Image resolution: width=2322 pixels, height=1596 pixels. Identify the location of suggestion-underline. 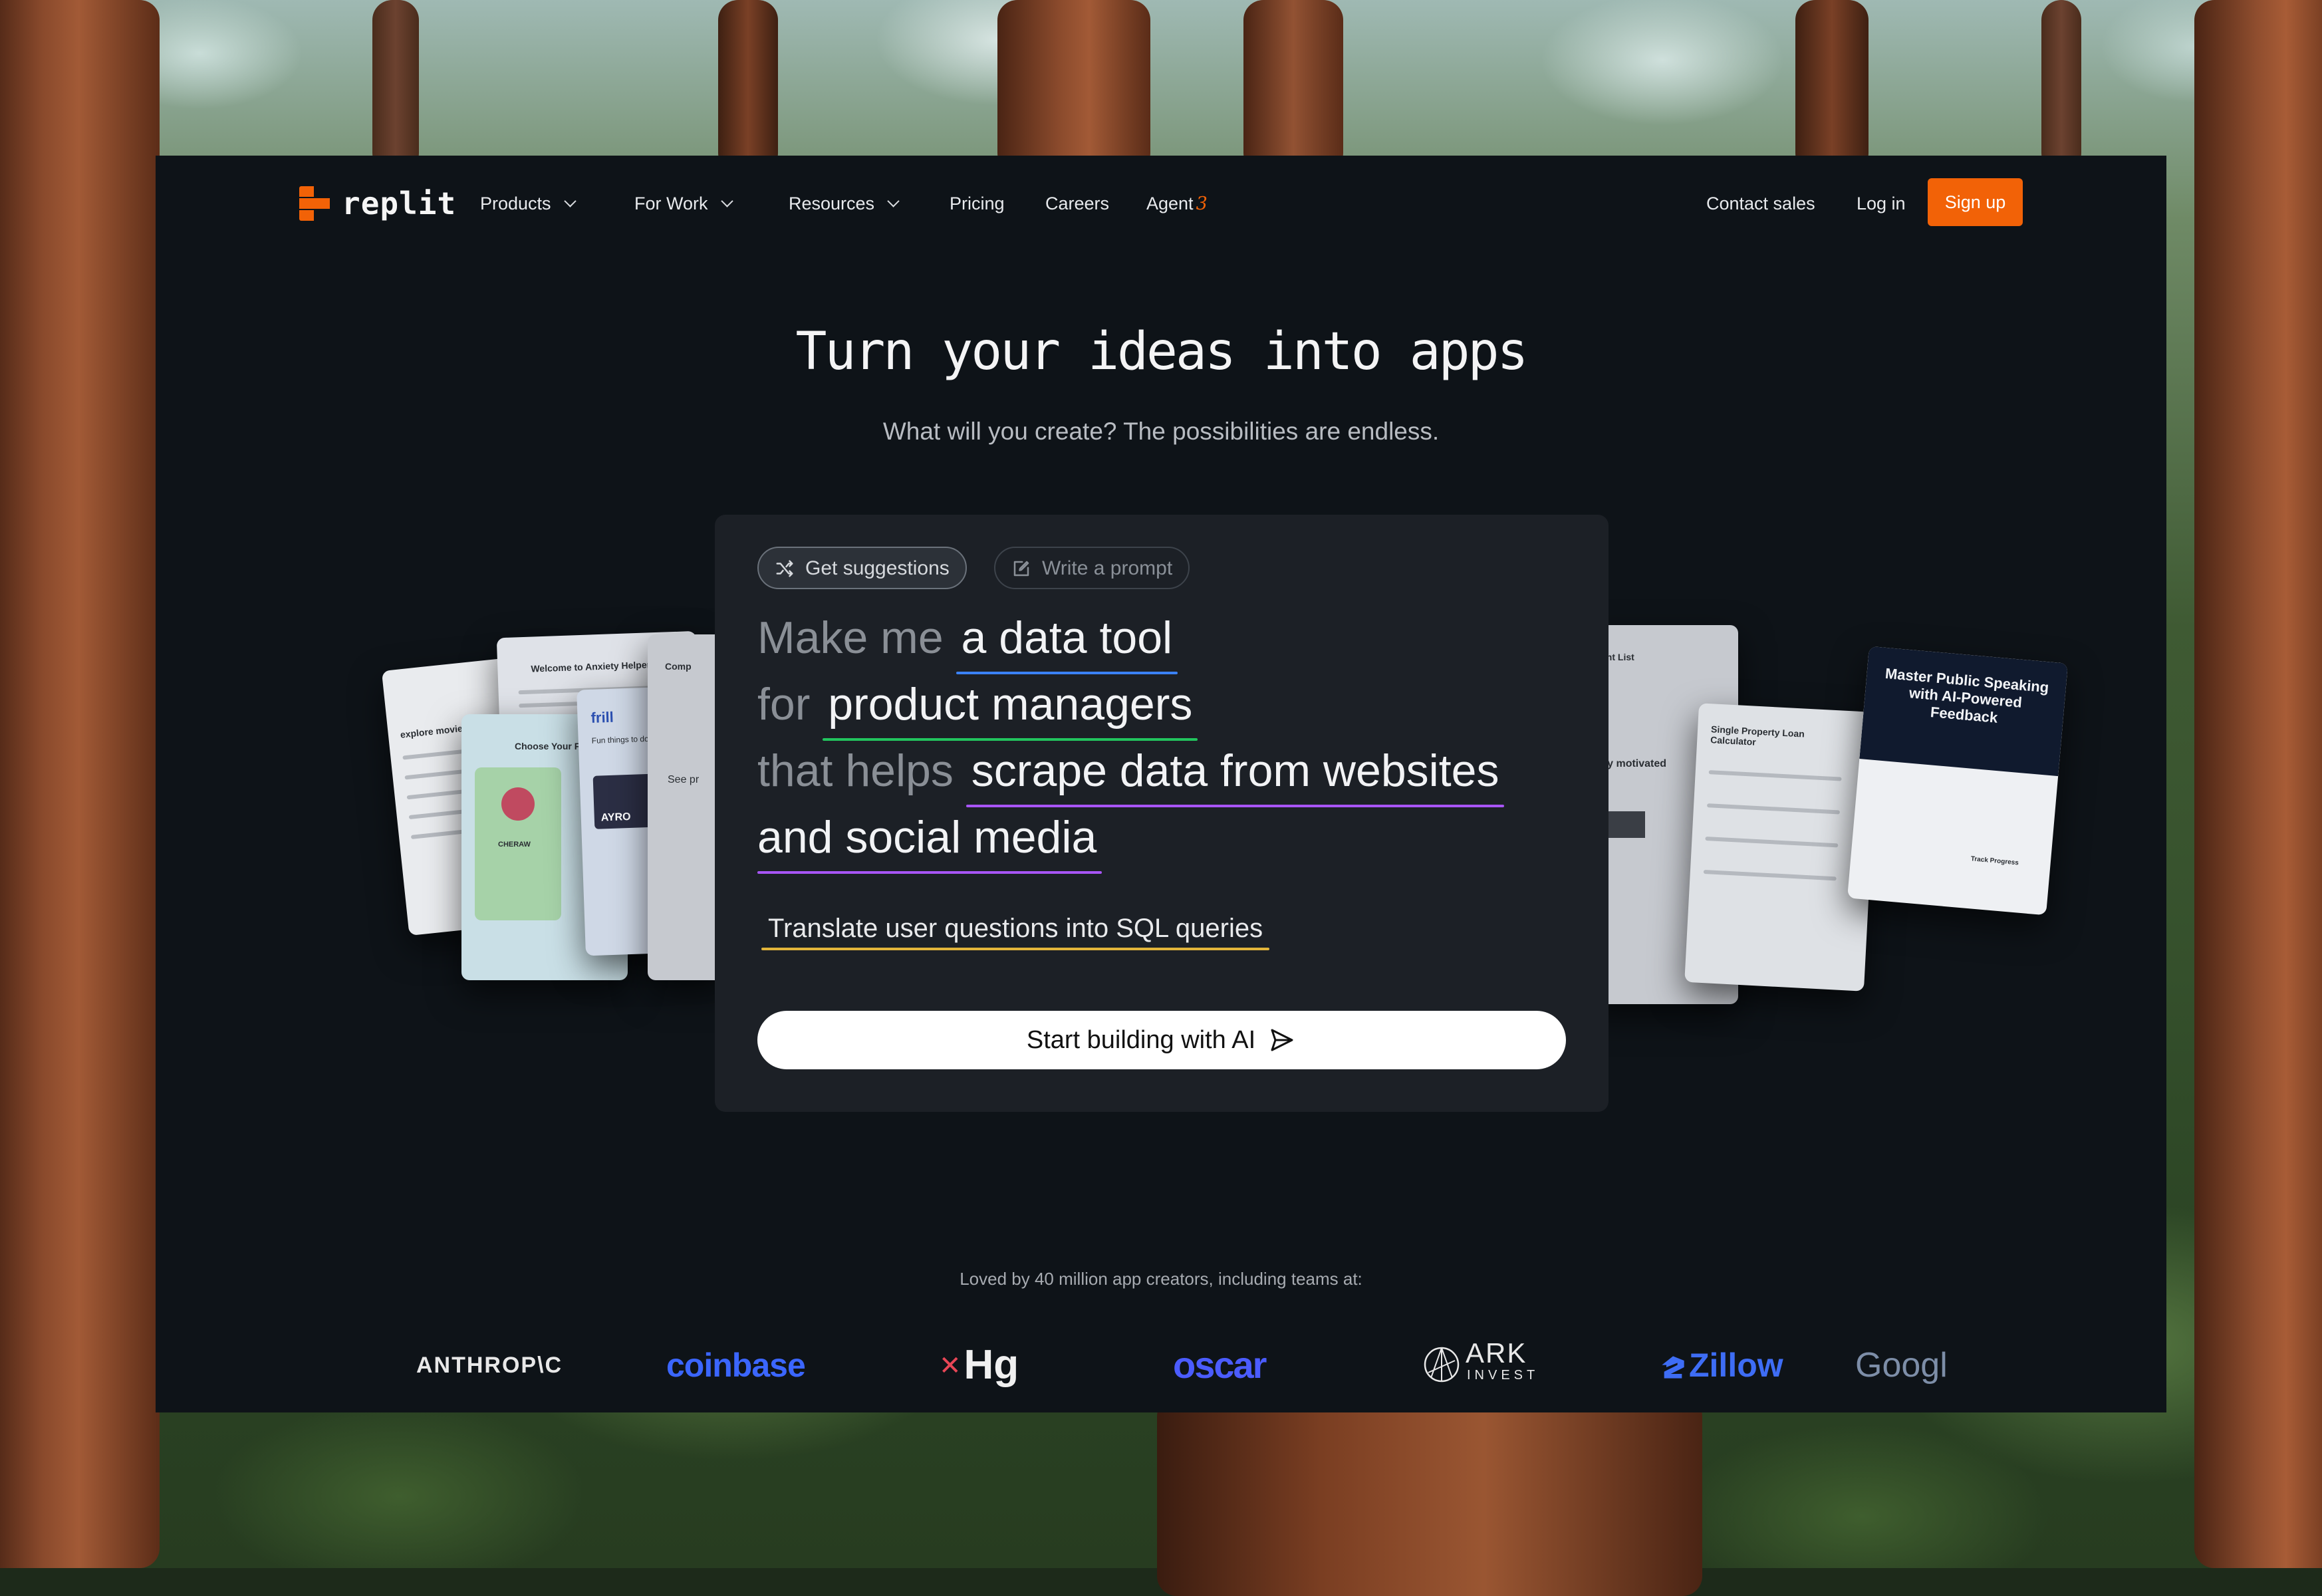
(1015, 949).